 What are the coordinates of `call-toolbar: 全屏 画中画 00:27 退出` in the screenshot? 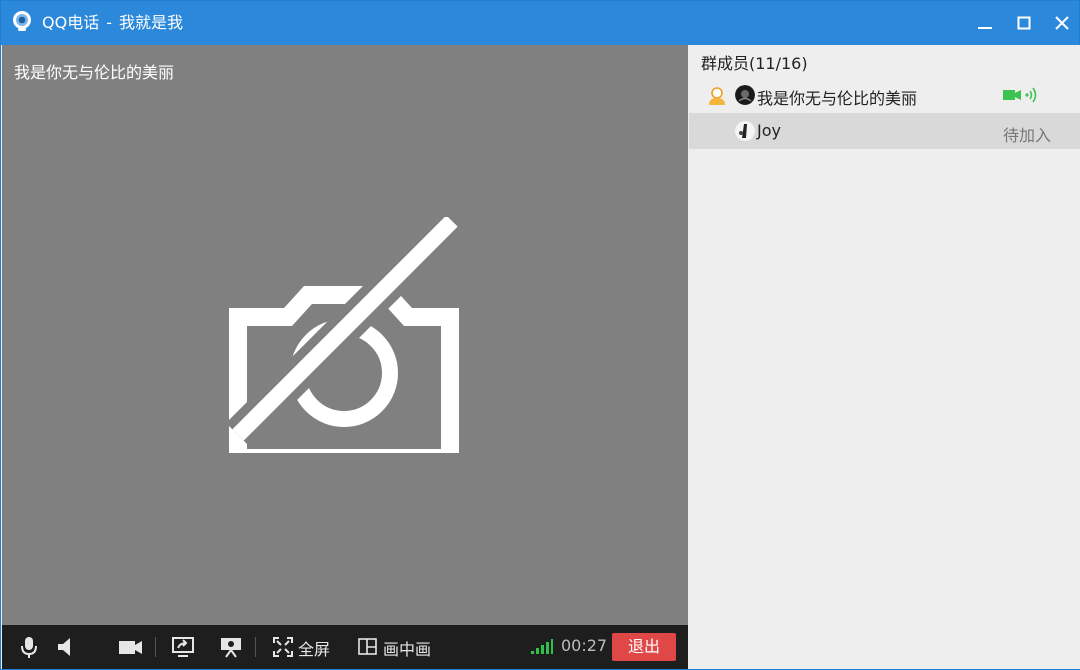 It's located at (345, 647).